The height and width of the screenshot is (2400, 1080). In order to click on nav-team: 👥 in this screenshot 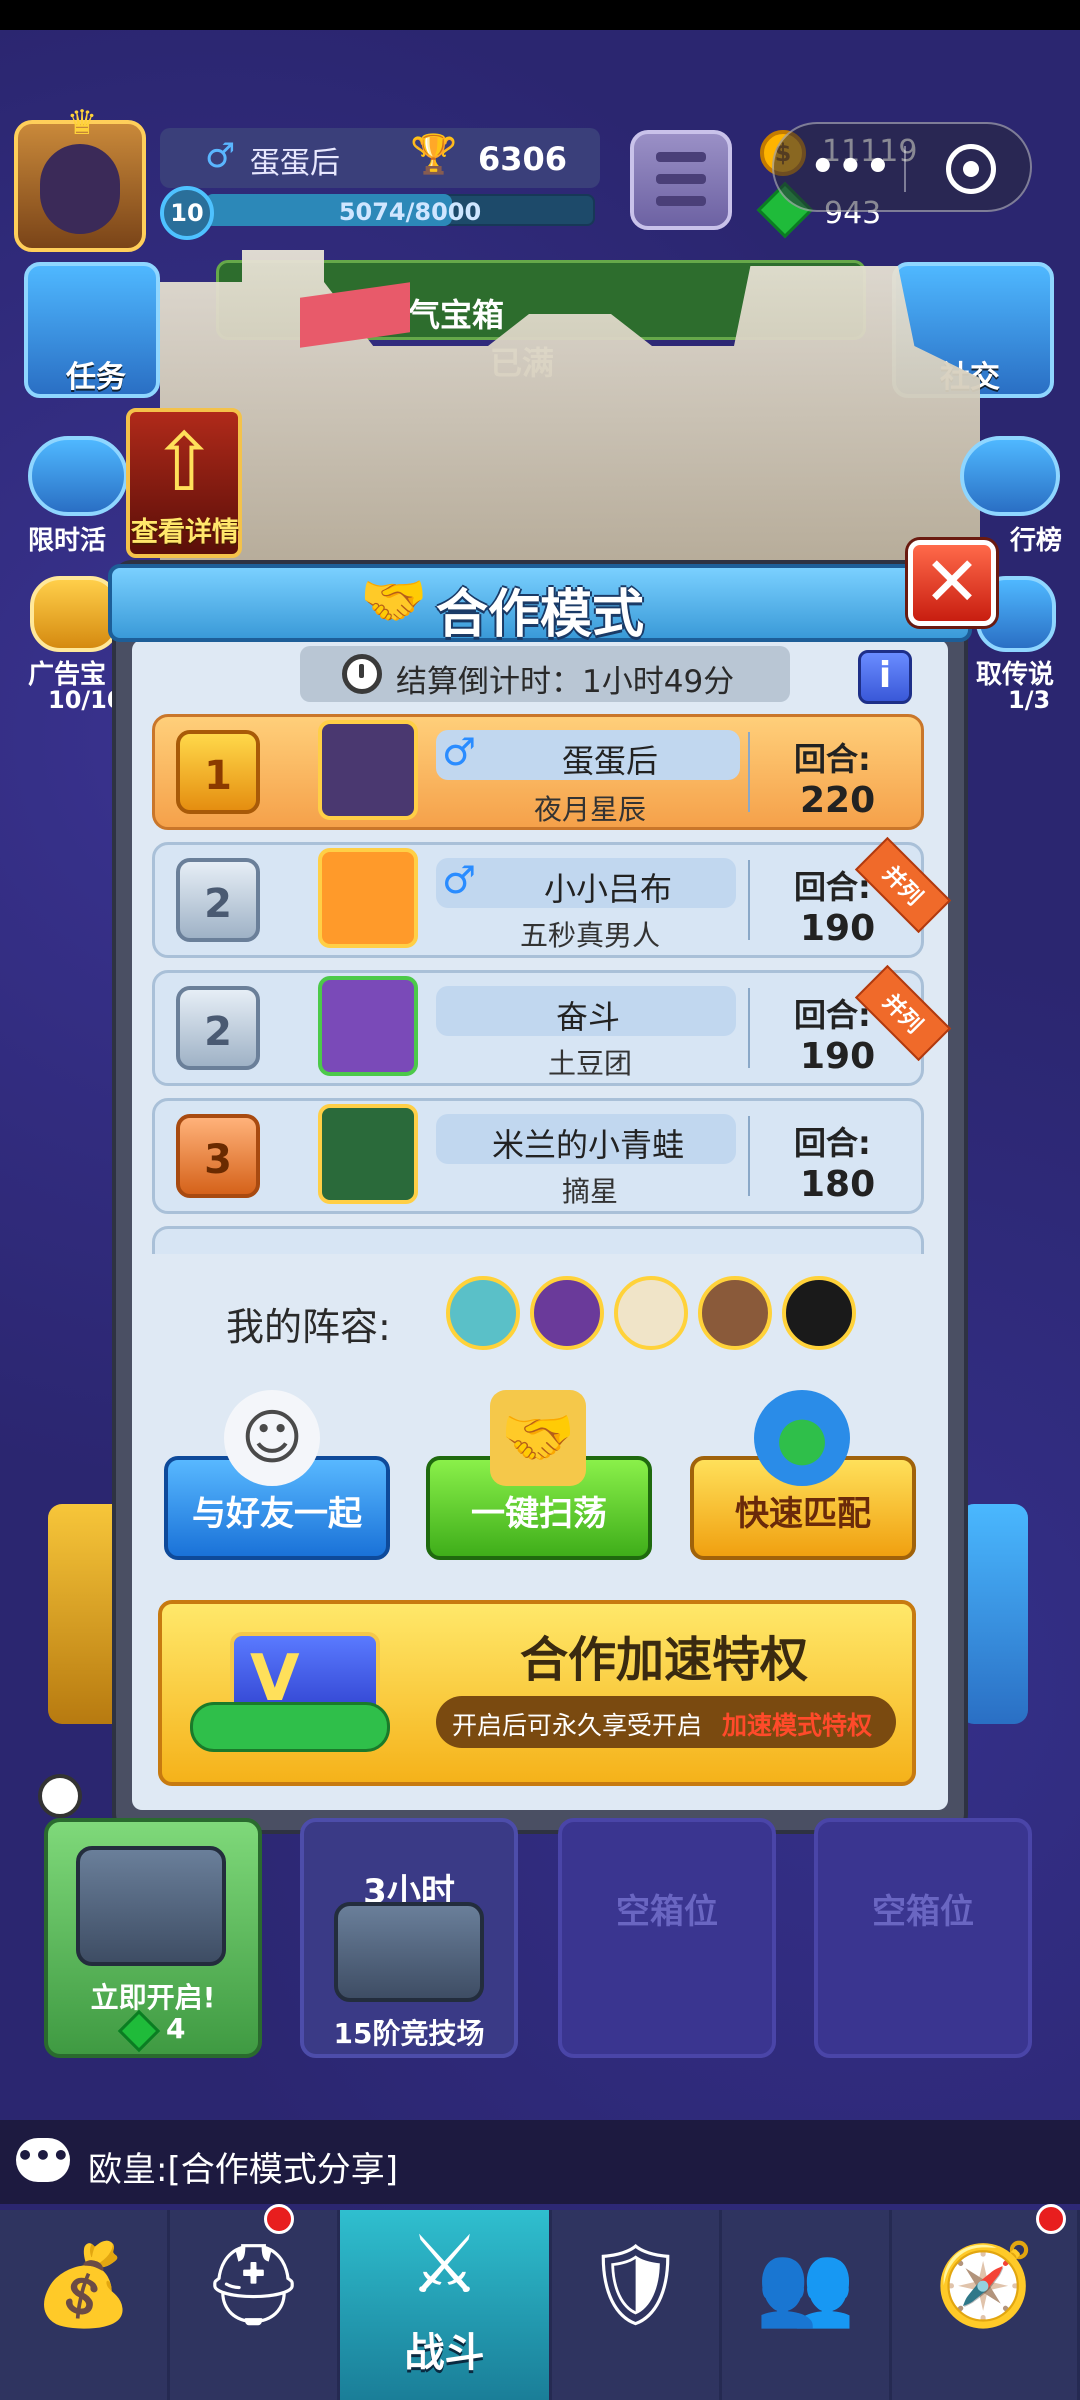, I will do `click(807, 2305)`.